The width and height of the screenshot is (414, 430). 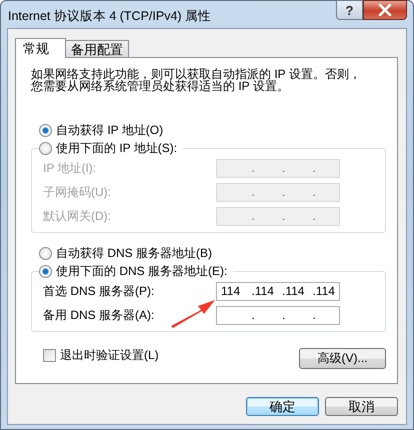 What do you see at coordinates (361, 406) in the screenshot?
I see `dialog-button: 取消` at bounding box center [361, 406].